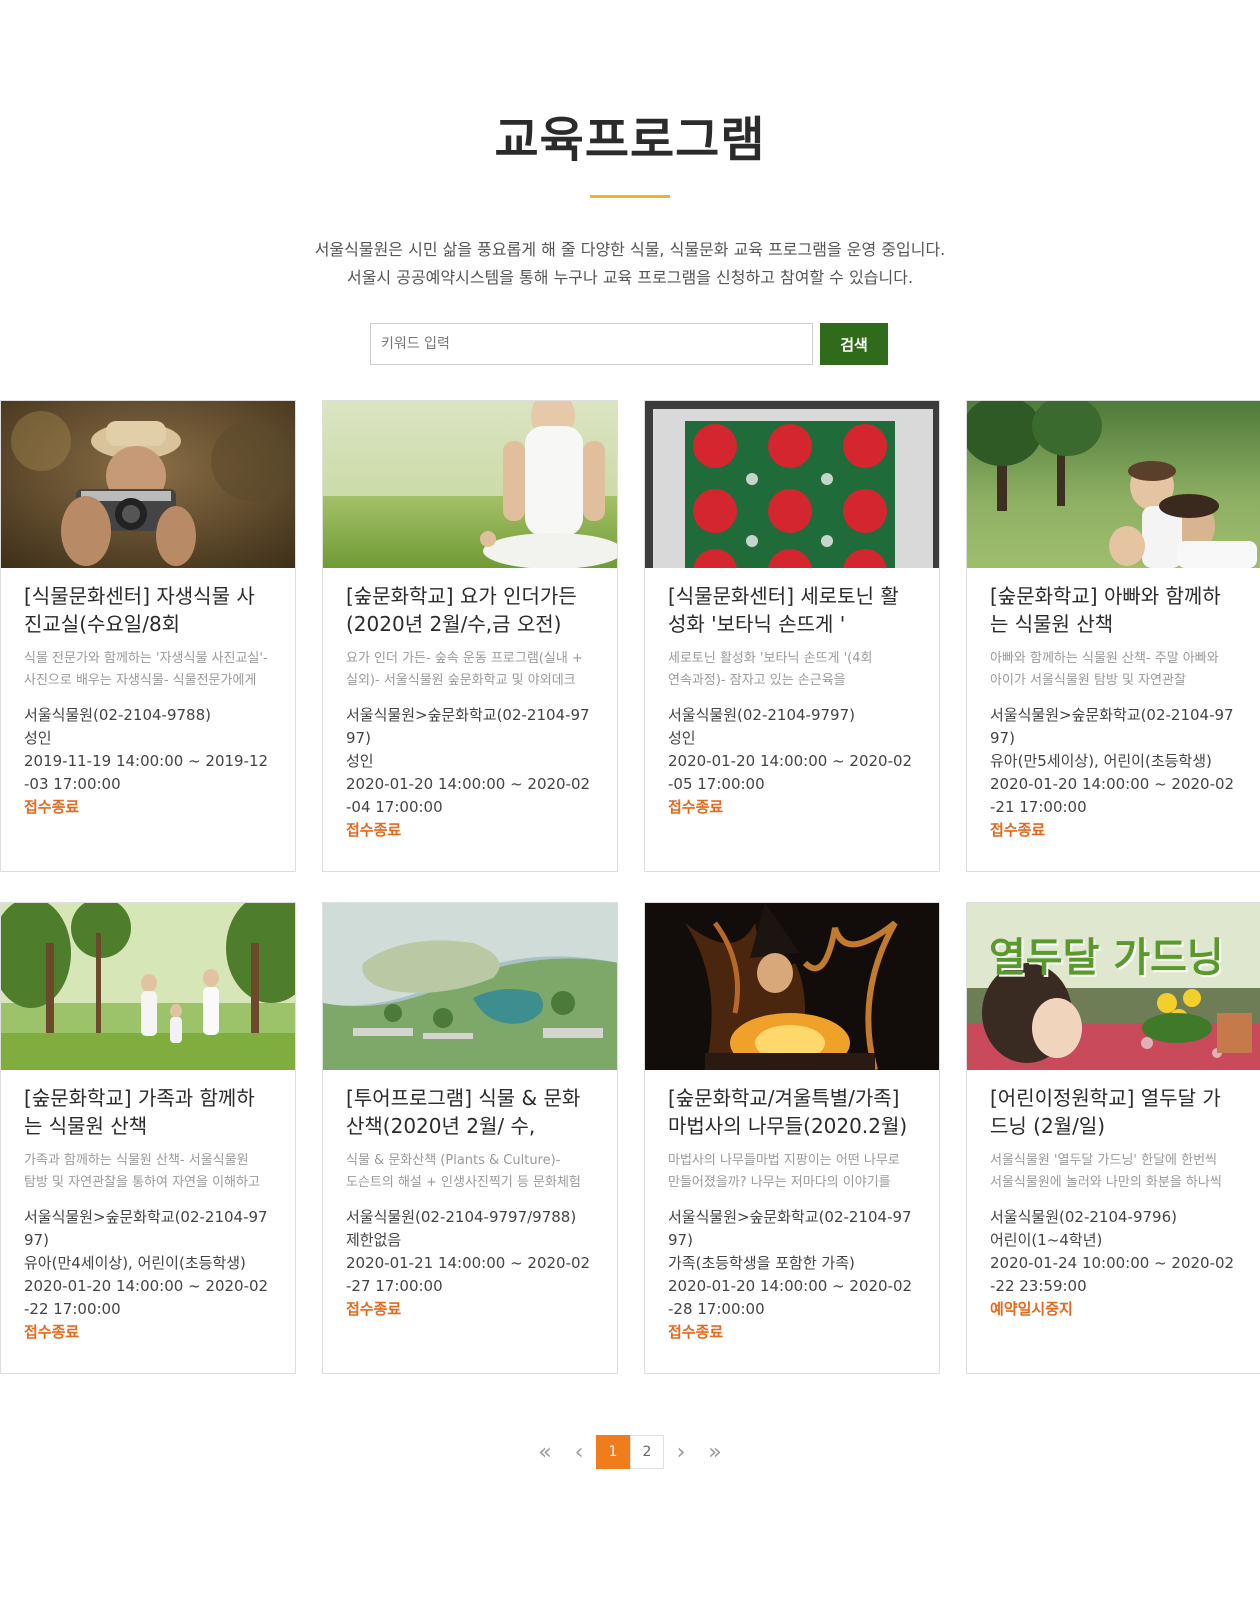 Image resolution: width=1260 pixels, height=1605 pixels. What do you see at coordinates (1083, 1217) in the screenshot?
I see `program-contact: 서울식물원(02-2104-9796)` at bounding box center [1083, 1217].